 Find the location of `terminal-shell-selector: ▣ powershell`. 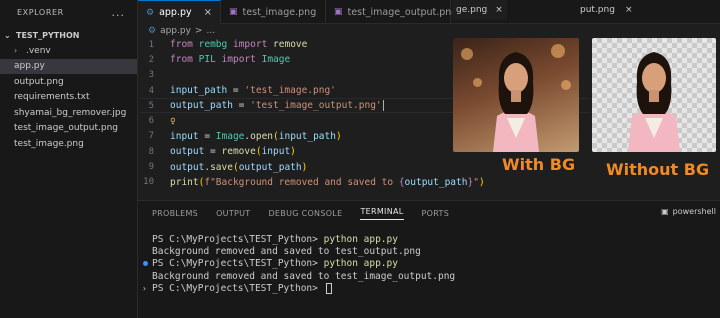

terminal-shell-selector: ▣ powershell is located at coordinates (688, 211).